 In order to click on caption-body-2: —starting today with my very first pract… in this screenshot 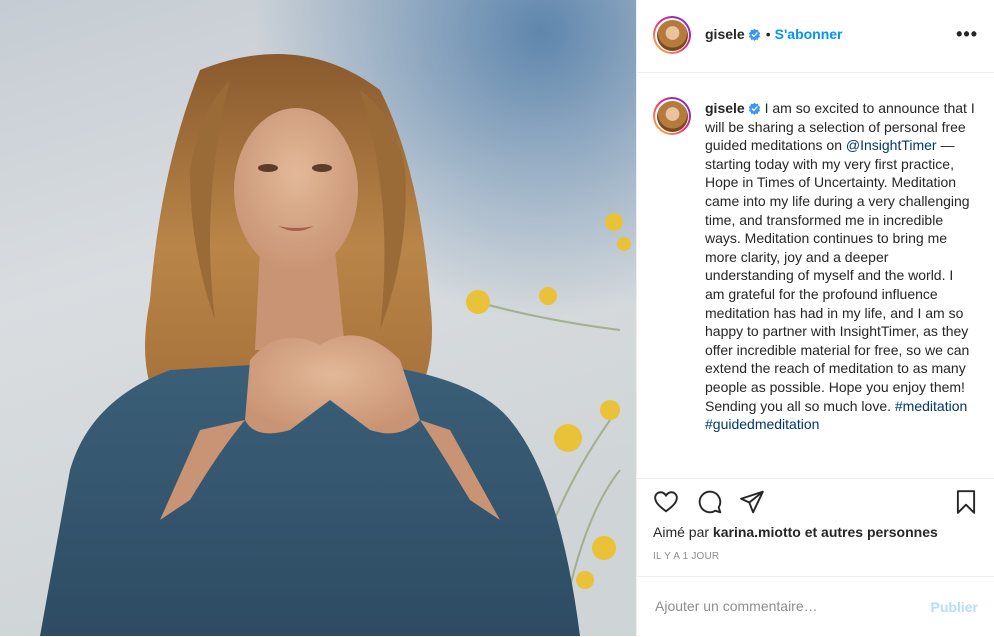, I will do `click(837, 275)`.